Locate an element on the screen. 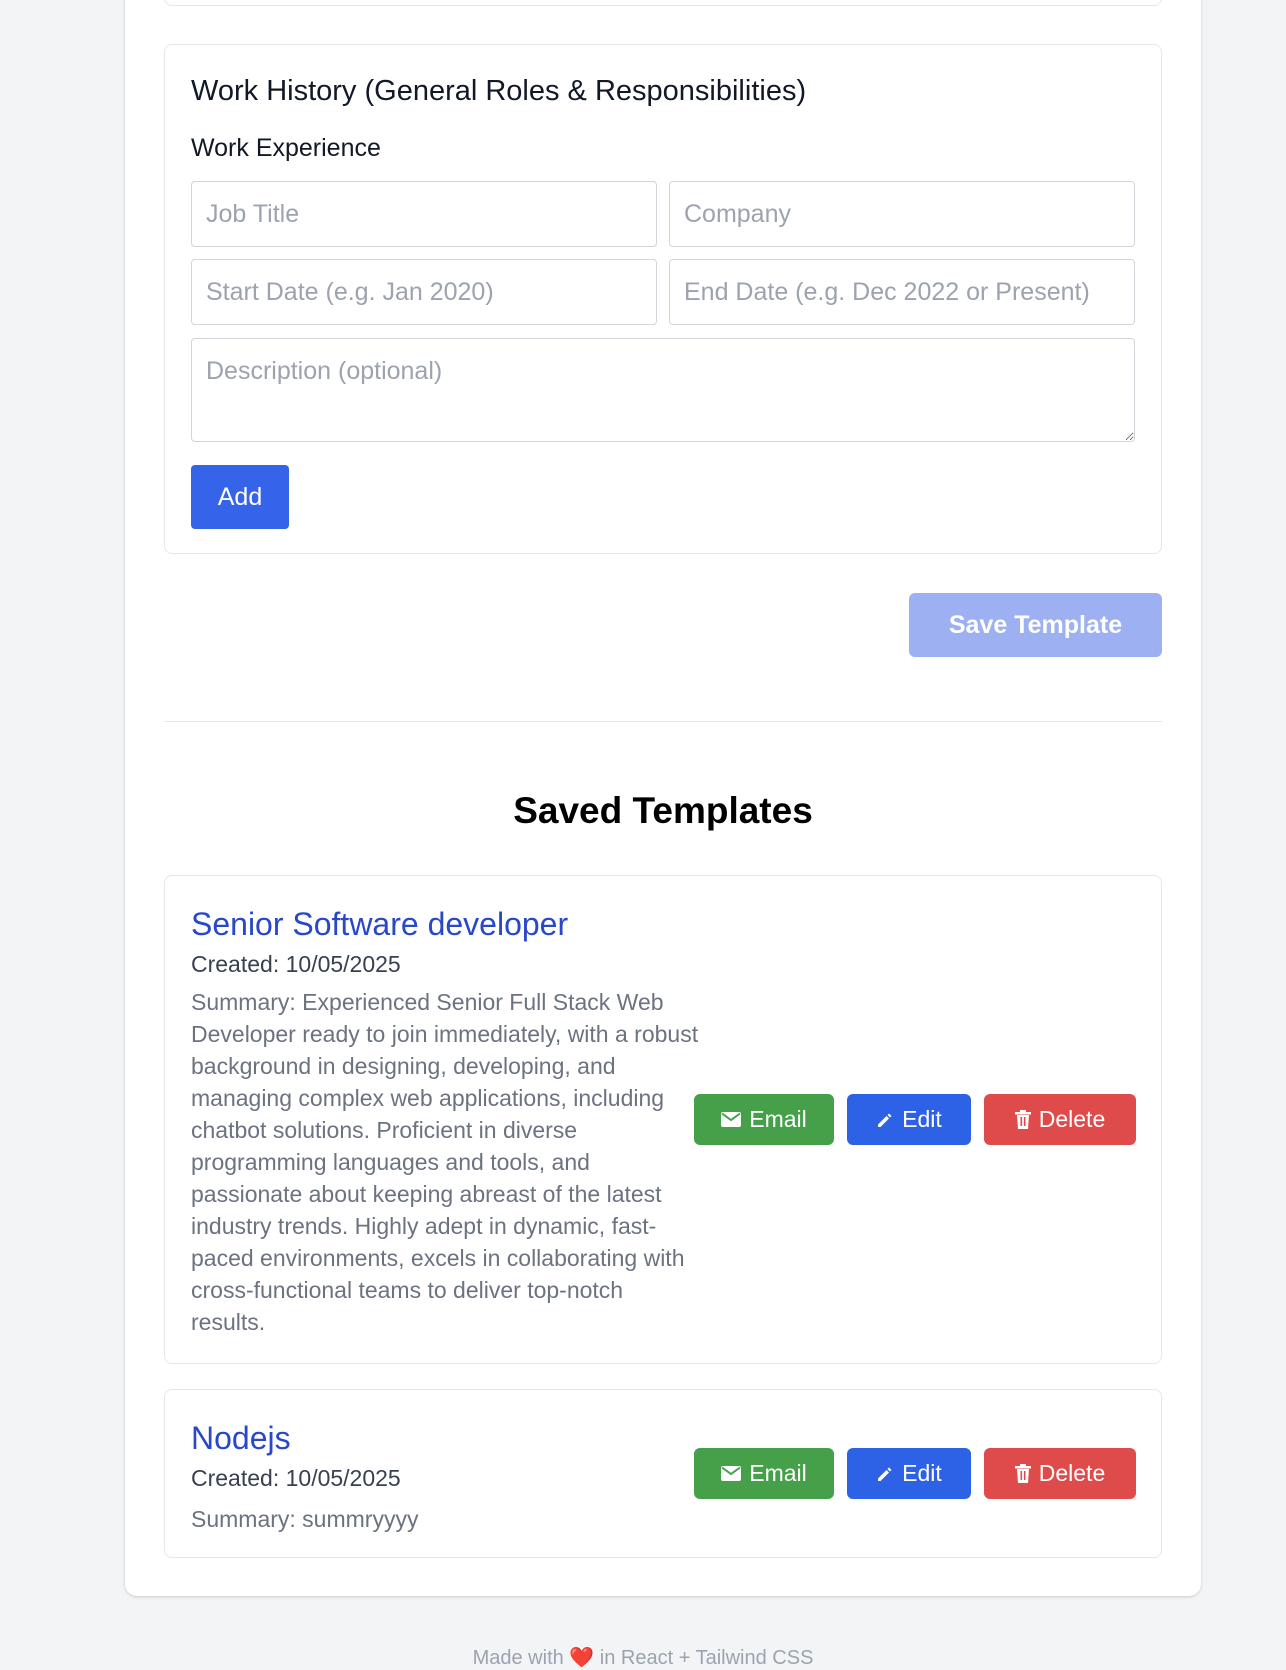 This screenshot has width=1286, height=1670. footer-suffix: in React + Tailwind CSS is located at coordinates (706, 1658).